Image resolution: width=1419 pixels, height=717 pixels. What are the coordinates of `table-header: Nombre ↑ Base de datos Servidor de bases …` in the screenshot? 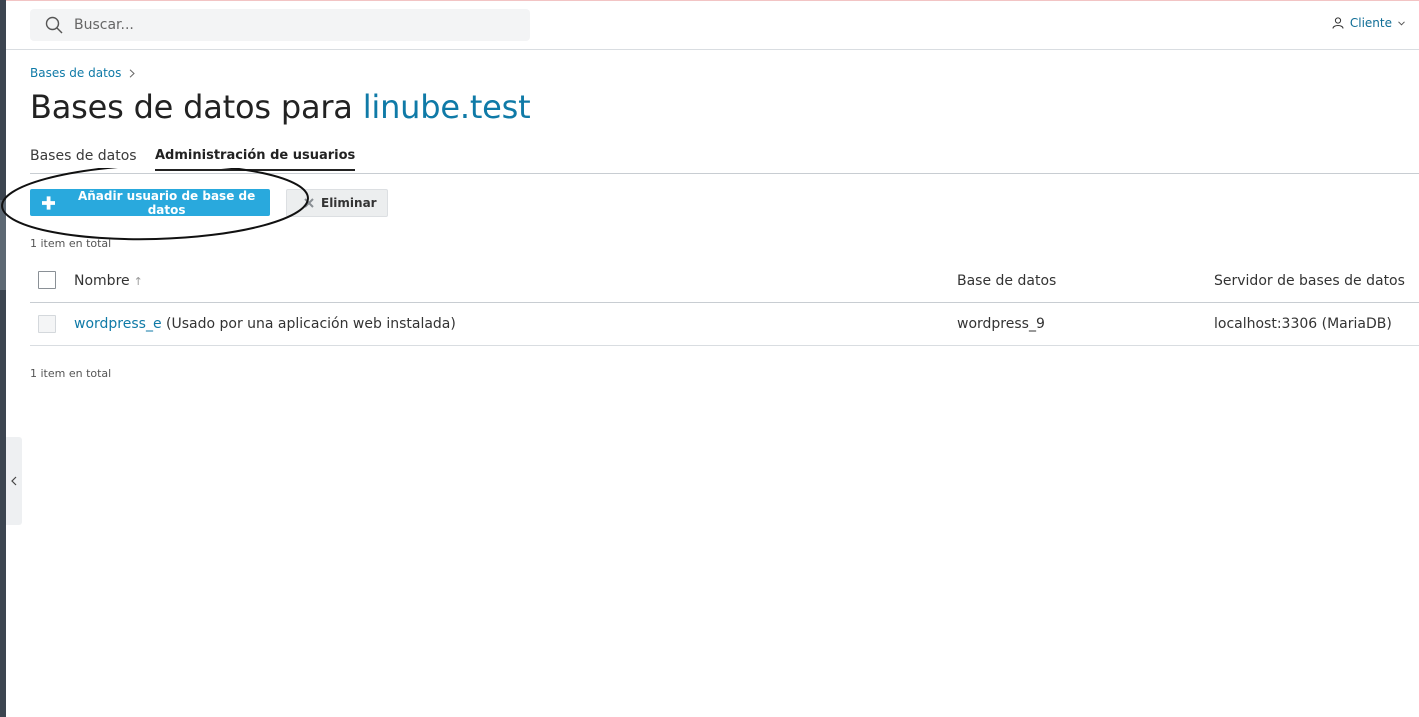 It's located at (724, 282).